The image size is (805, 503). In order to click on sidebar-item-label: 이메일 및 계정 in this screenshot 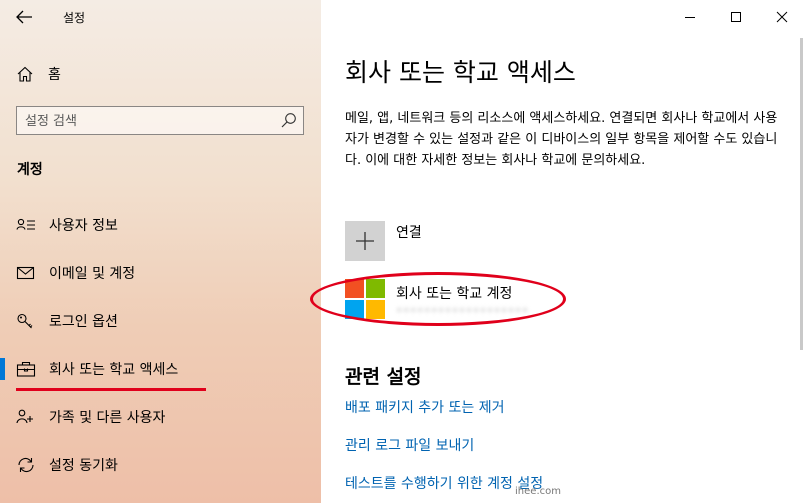, I will do `click(92, 274)`.